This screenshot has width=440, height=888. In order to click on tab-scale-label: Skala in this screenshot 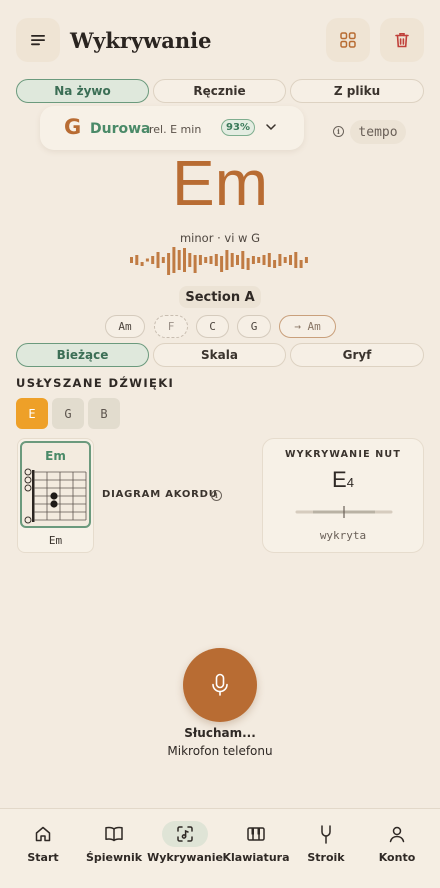, I will do `click(219, 355)`.